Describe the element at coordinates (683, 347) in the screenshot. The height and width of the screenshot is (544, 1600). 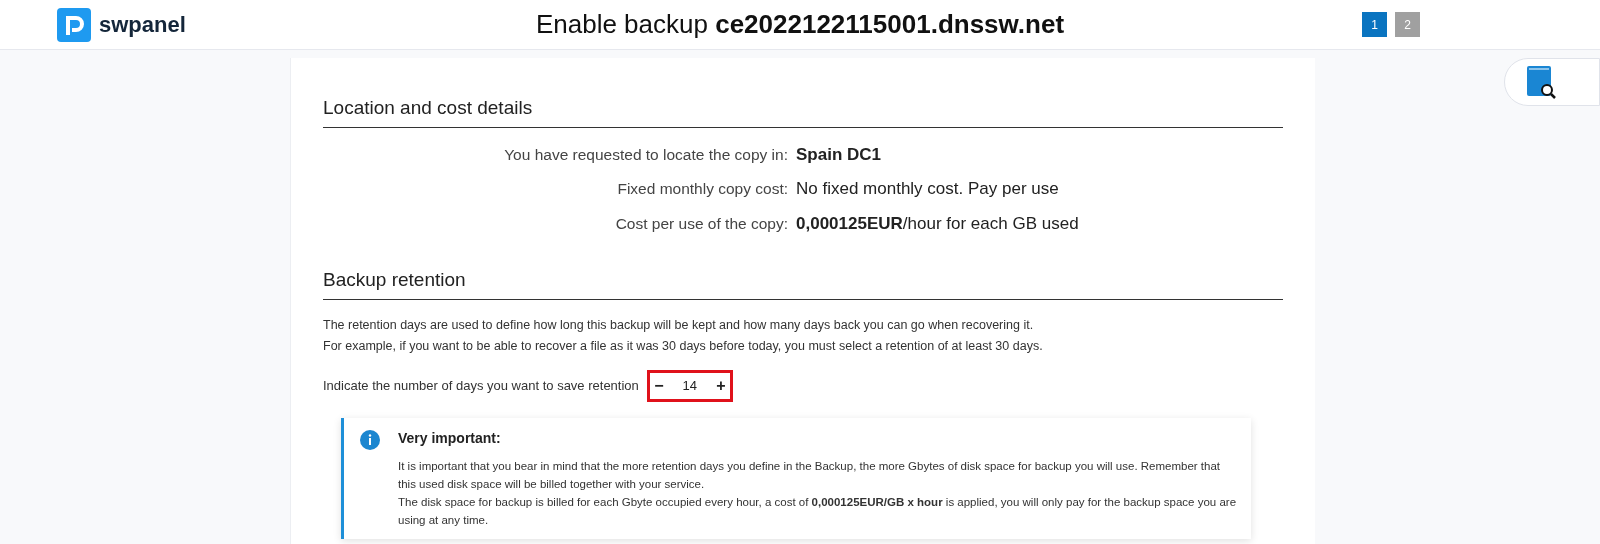
I see `info-text: For example, if you want to be able to recover a file as it was 30 days before today, you must select a retention of at least 30 days.` at that location.